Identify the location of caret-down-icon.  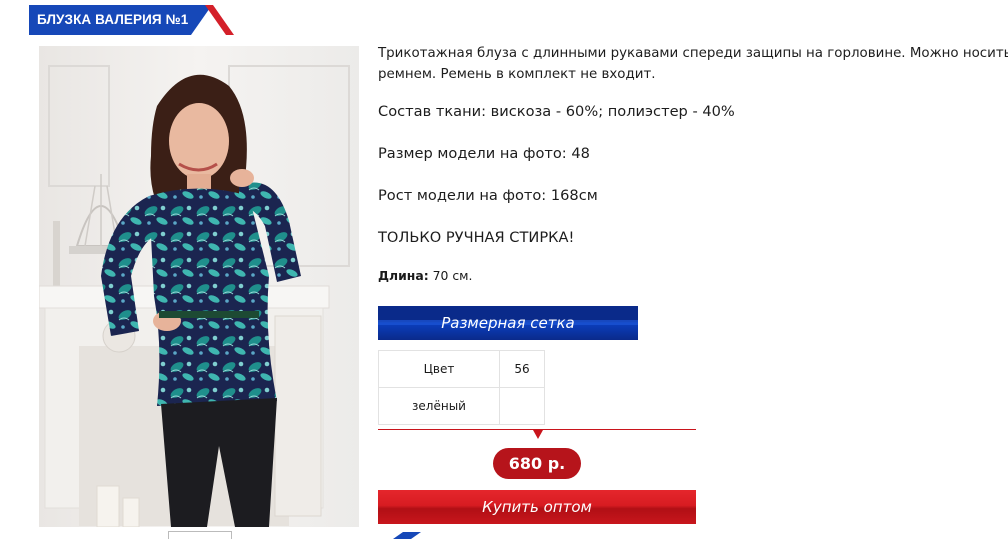
(538, 434).